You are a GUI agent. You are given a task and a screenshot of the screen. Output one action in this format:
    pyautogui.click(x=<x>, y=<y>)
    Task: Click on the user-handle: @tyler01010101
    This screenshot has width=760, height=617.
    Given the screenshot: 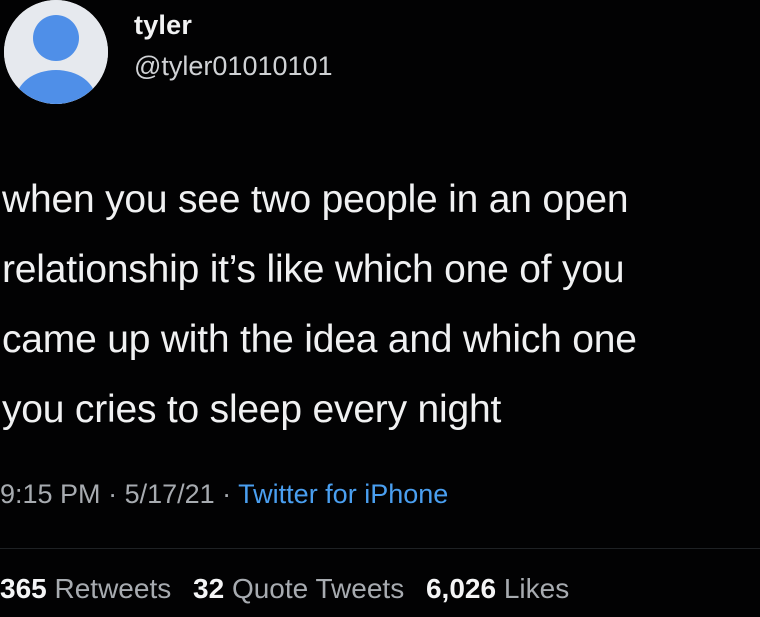 What is the action you would take?
    pyautogui.click(x=233, y=66)
    